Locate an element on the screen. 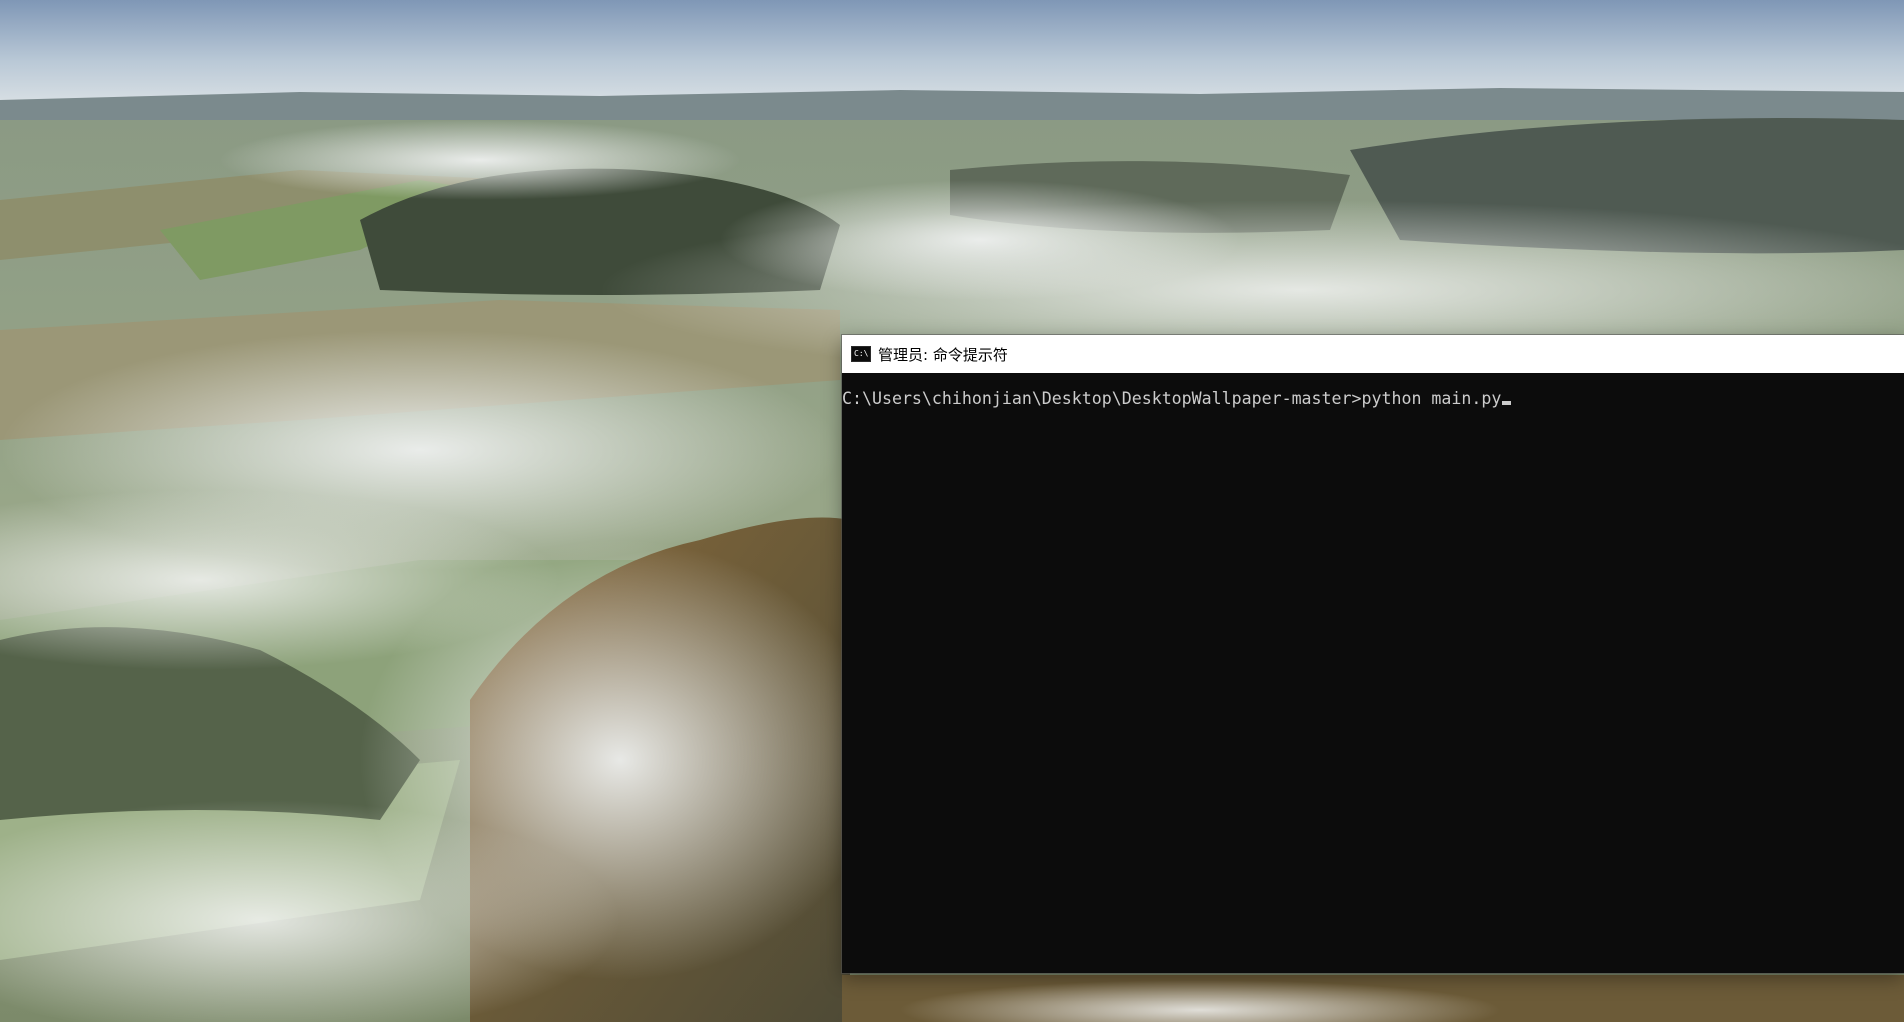 The image size is (1904, 1022). cmd-app-icon: C:\ is located at coordinates (861, 354).